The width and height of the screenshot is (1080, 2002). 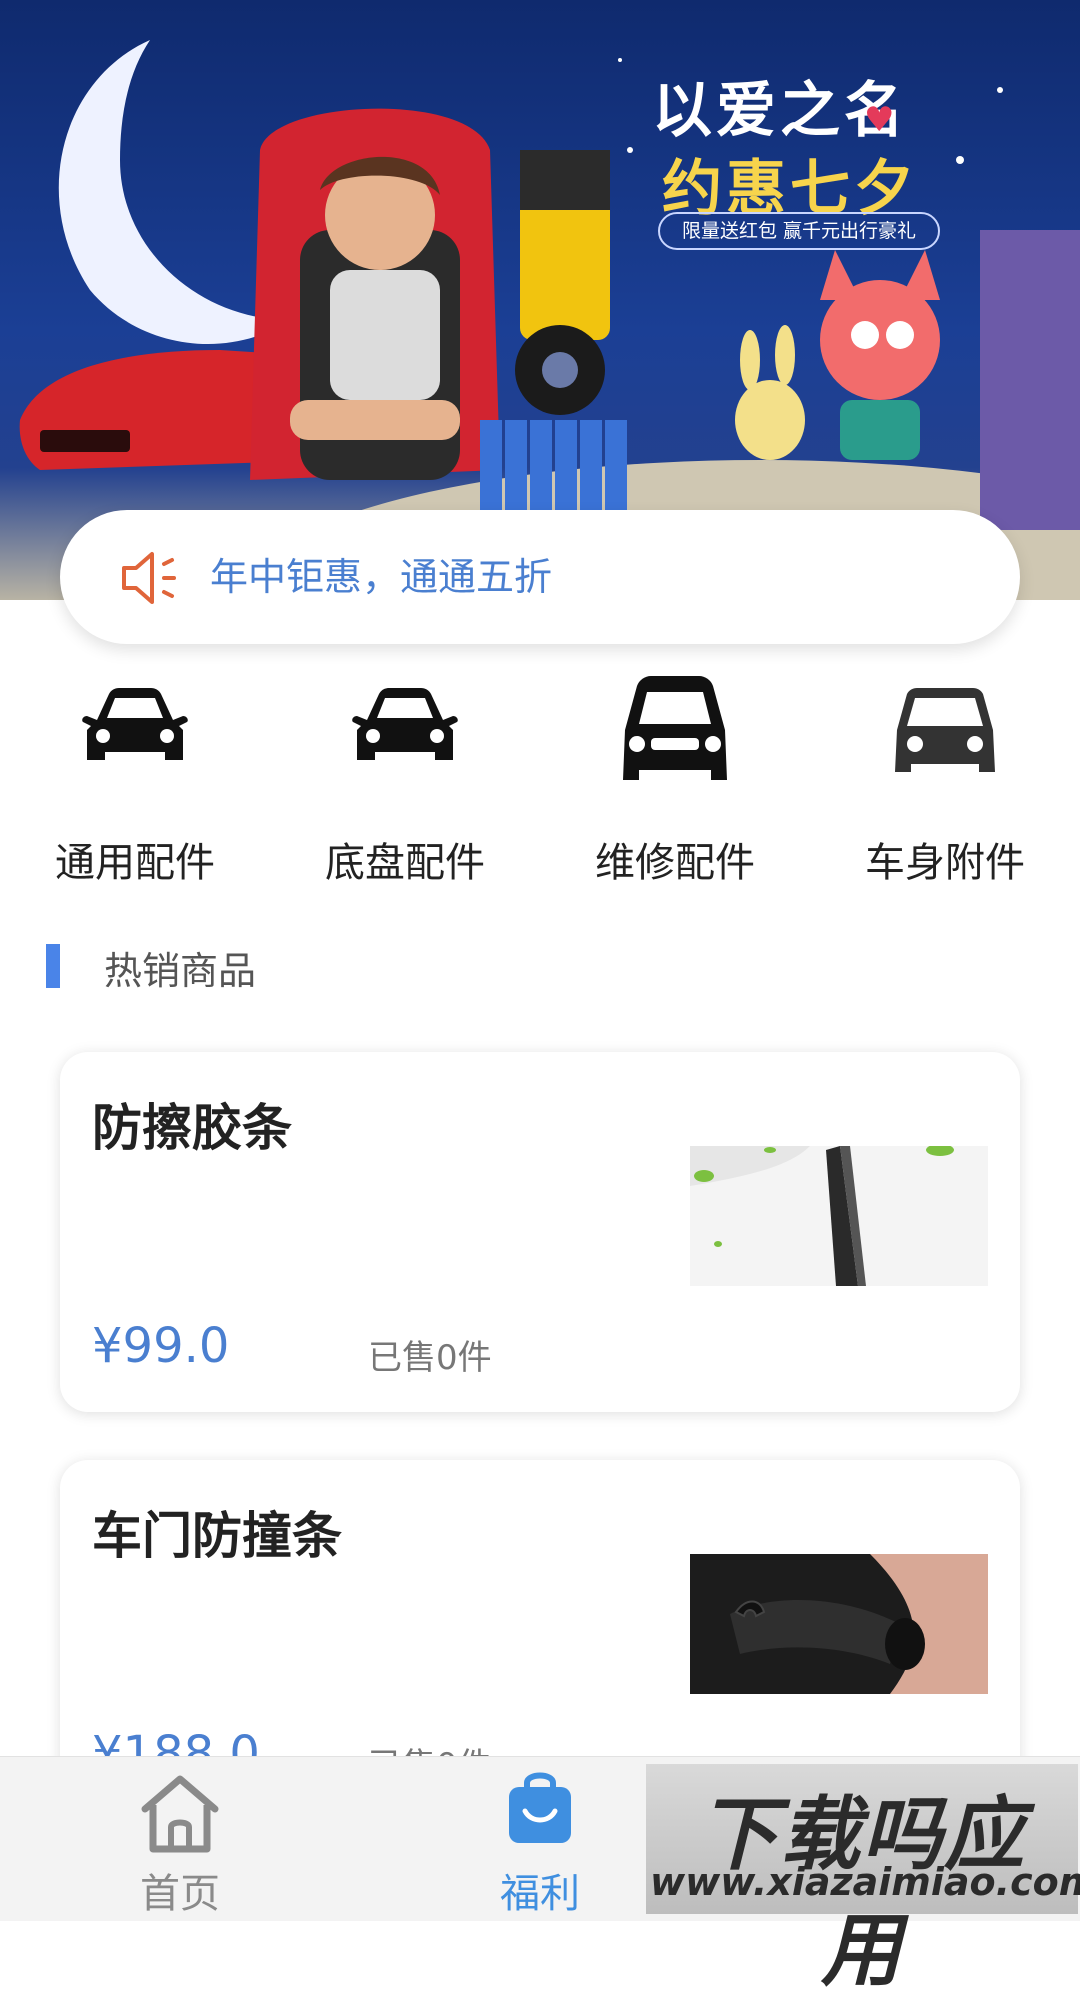 What do you see at coordinates (879, 120) in the screenshot?
I see `heart-icon: ♥` at bounding box center [879, 120].